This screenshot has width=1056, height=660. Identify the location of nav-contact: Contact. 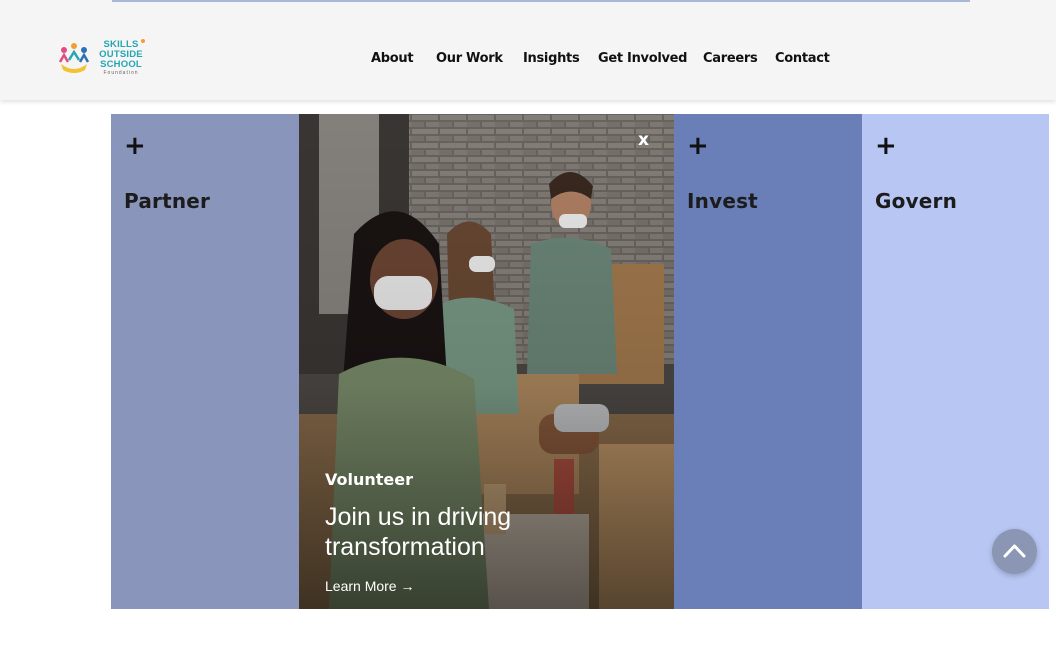
(802, 58).